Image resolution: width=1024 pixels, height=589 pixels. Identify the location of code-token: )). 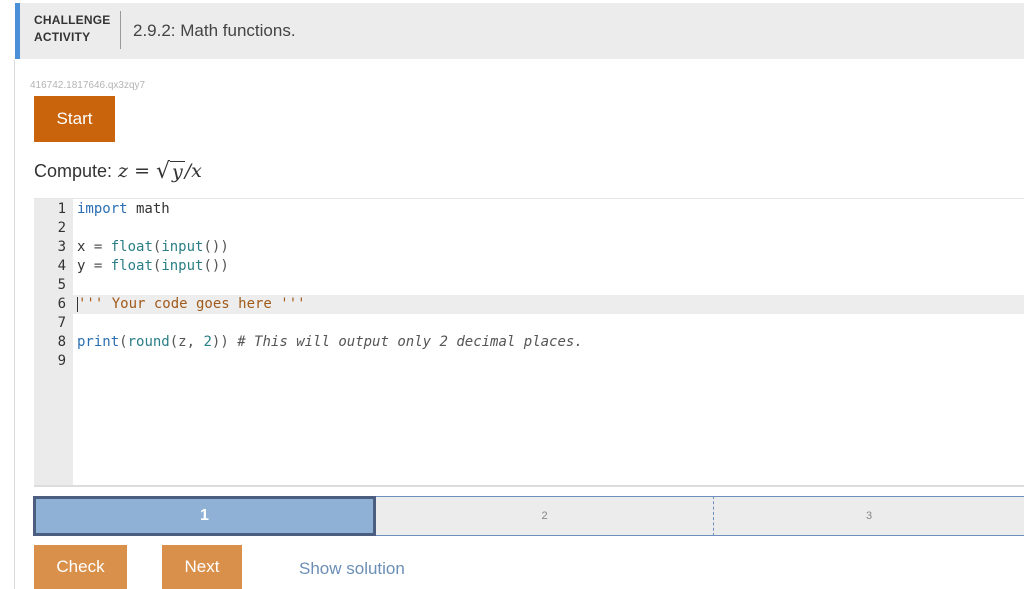
(220, 342).